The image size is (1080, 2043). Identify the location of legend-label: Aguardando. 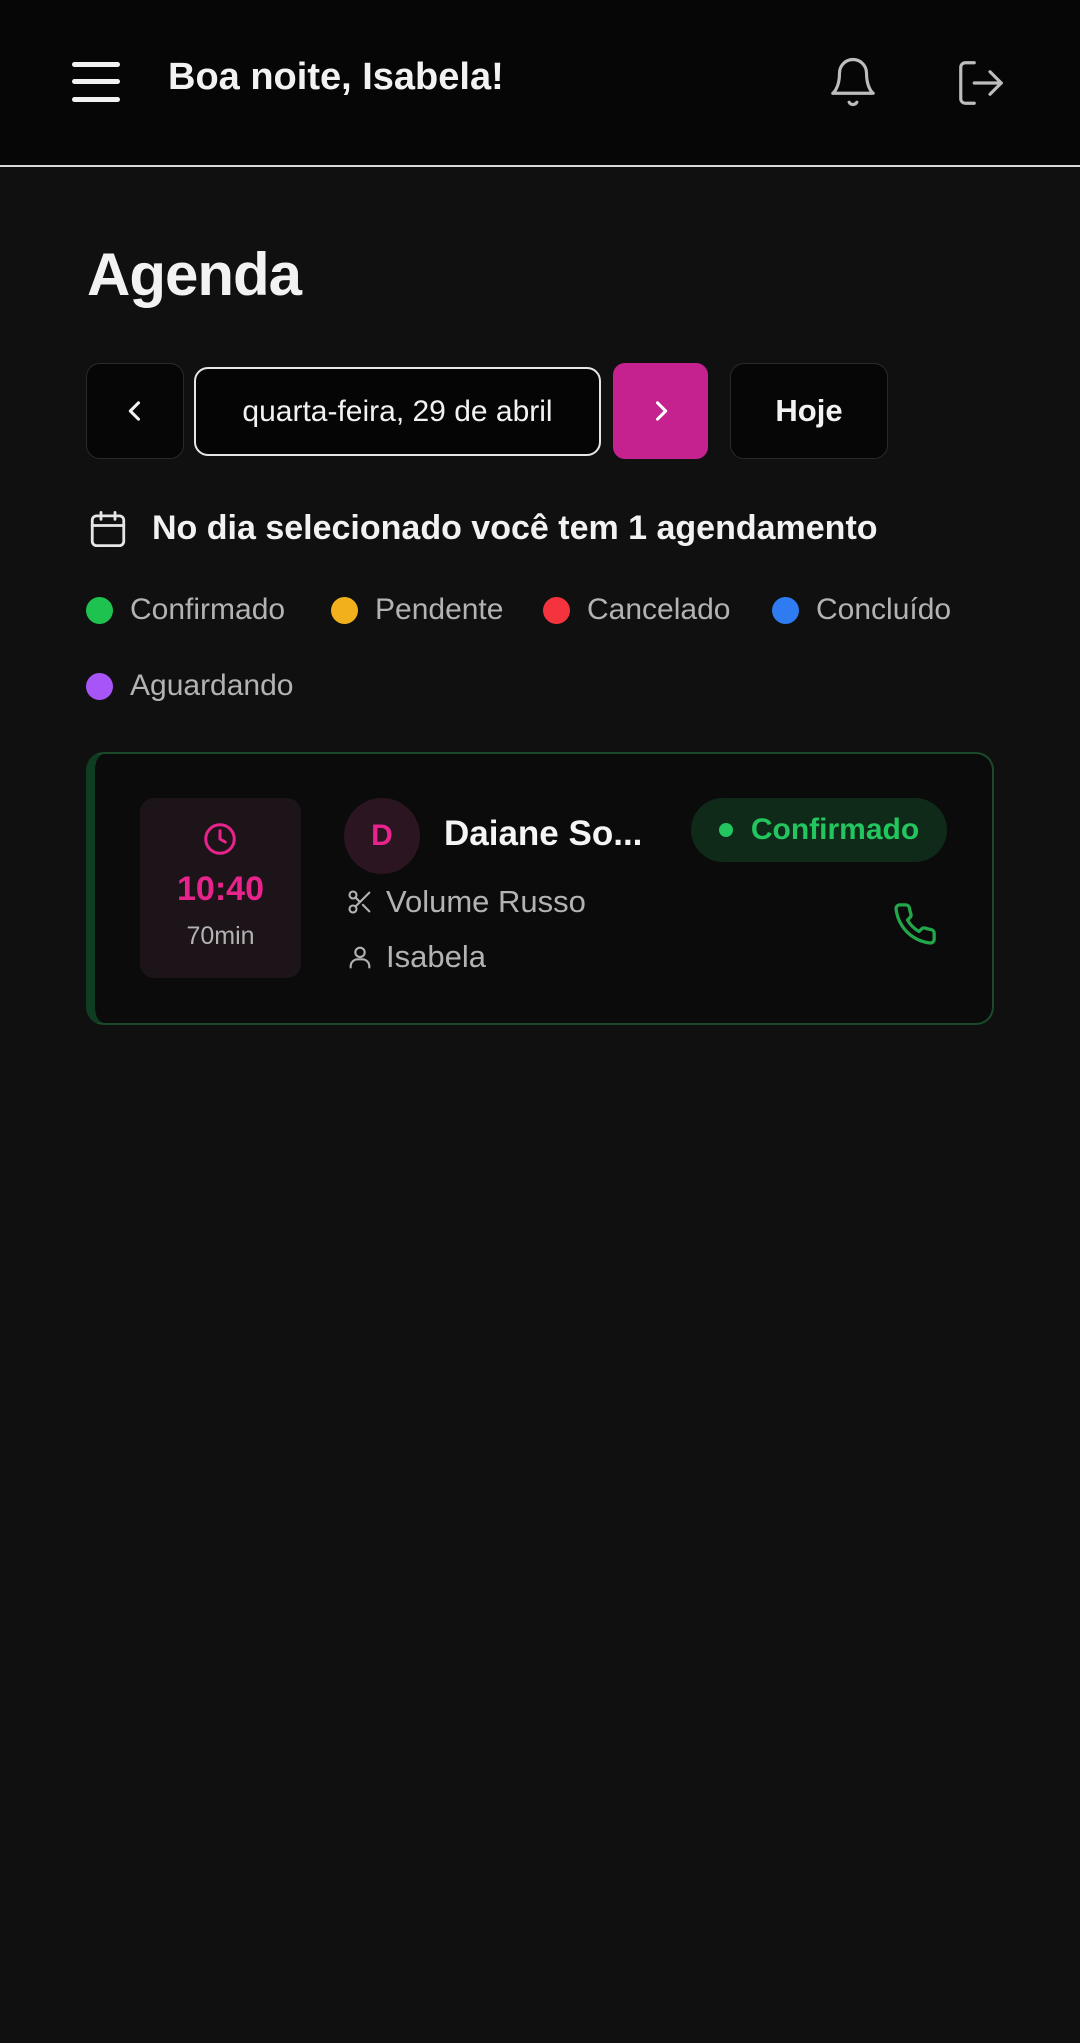
(212, 685).